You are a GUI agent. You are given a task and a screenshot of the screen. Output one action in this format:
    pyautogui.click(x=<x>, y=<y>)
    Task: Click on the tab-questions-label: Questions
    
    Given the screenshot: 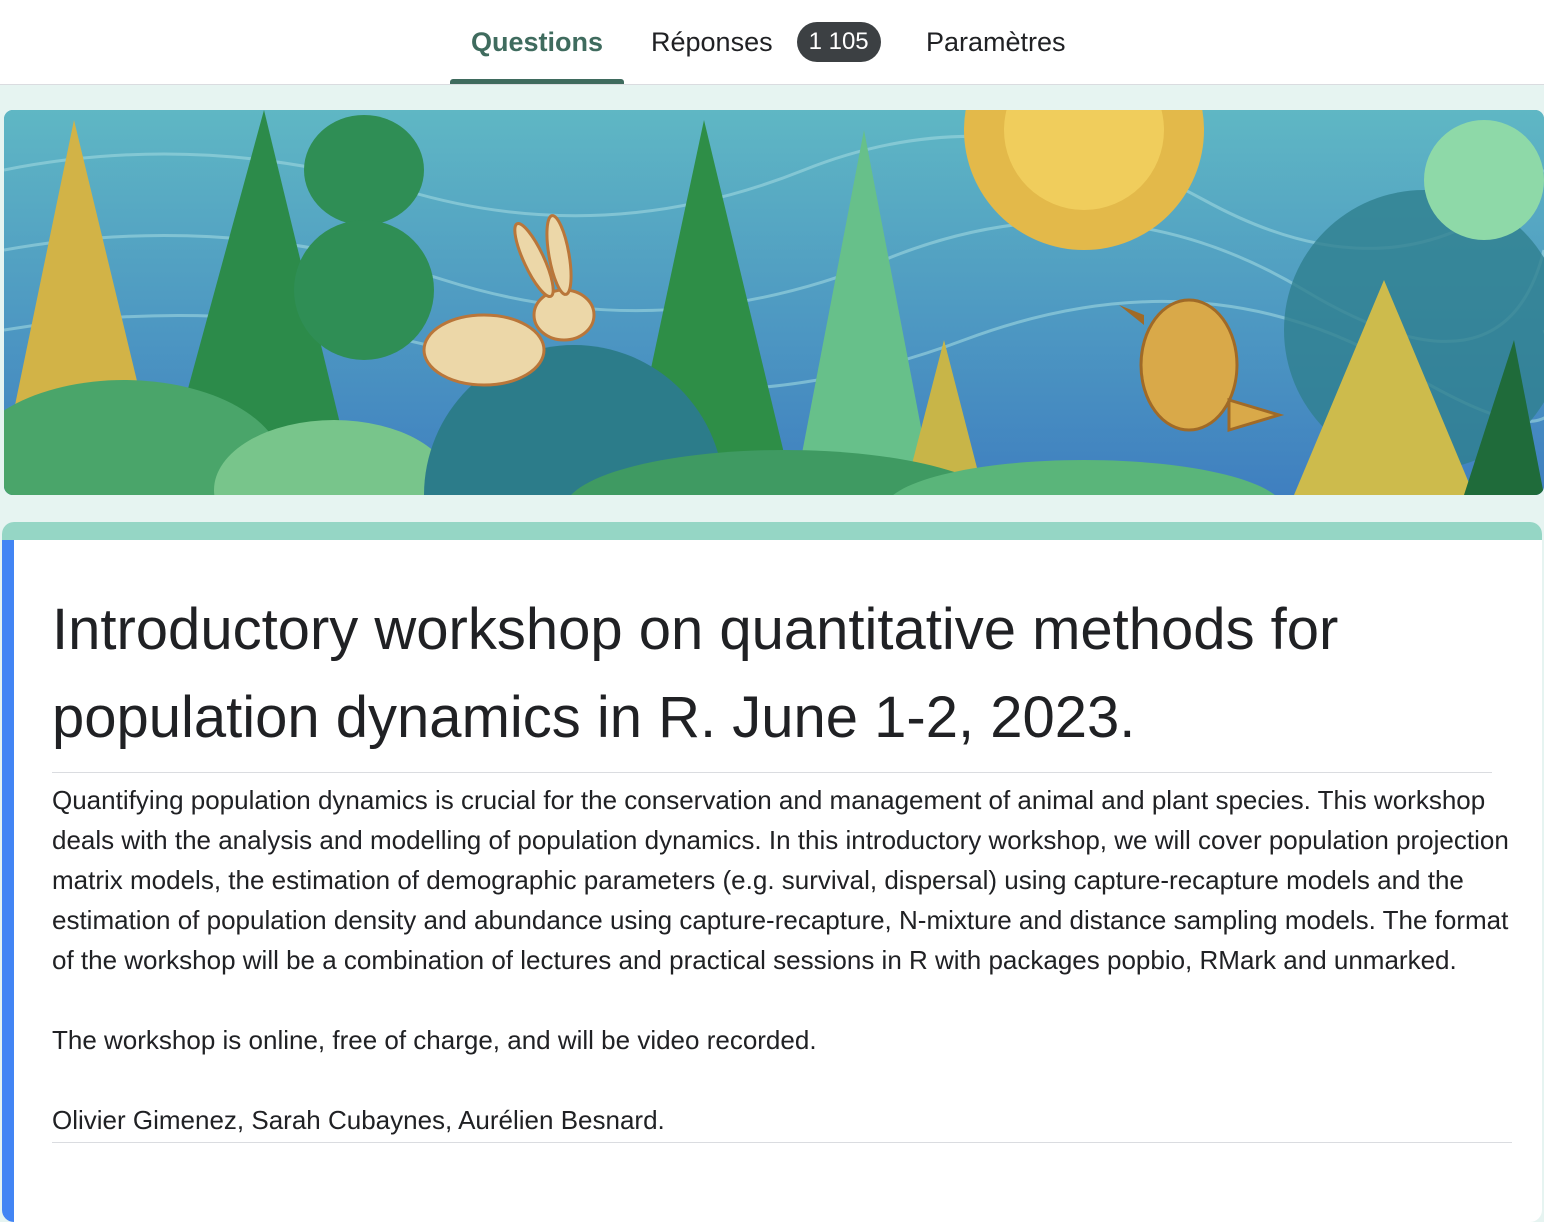 What is the action you would take?
    pyautogui.click(x=537, y=41)
    